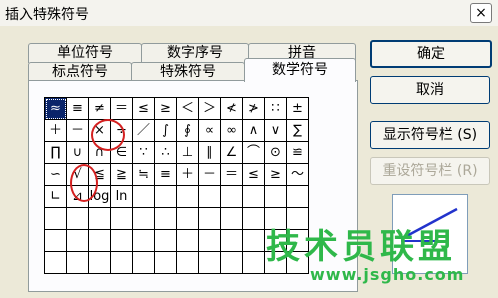  What do you see at coordinates (100, 197) in the screenshot?
I see `symbol-cell: log` at bounding box center [100, 197].